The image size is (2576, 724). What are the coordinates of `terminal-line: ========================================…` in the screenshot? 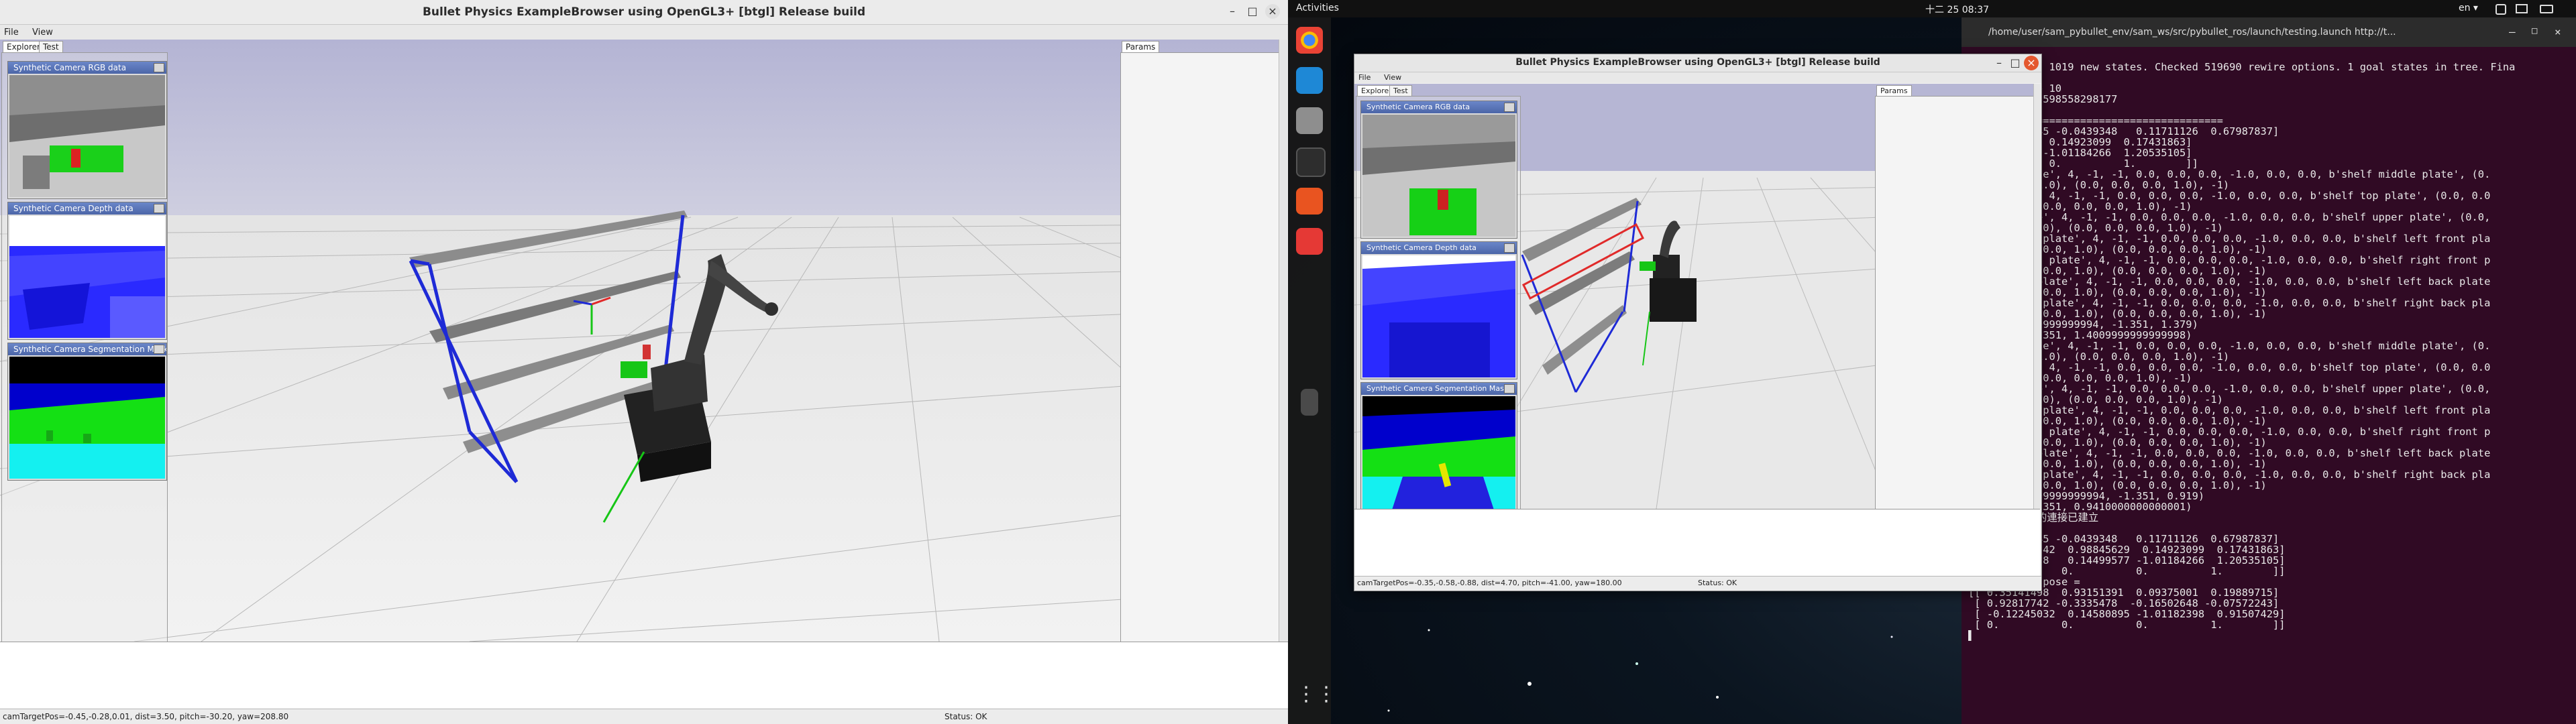 It's located at (2095, 121).